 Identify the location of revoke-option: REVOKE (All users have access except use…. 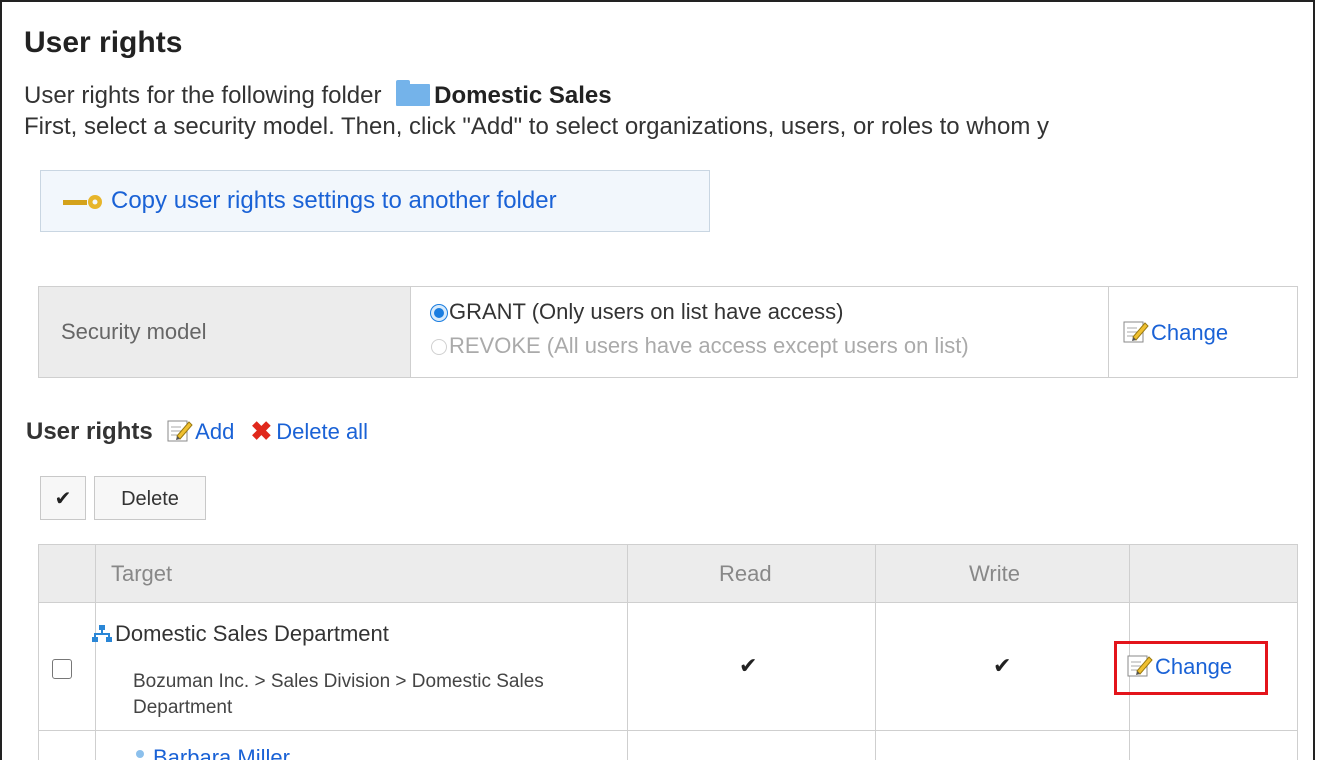
(700, 346).